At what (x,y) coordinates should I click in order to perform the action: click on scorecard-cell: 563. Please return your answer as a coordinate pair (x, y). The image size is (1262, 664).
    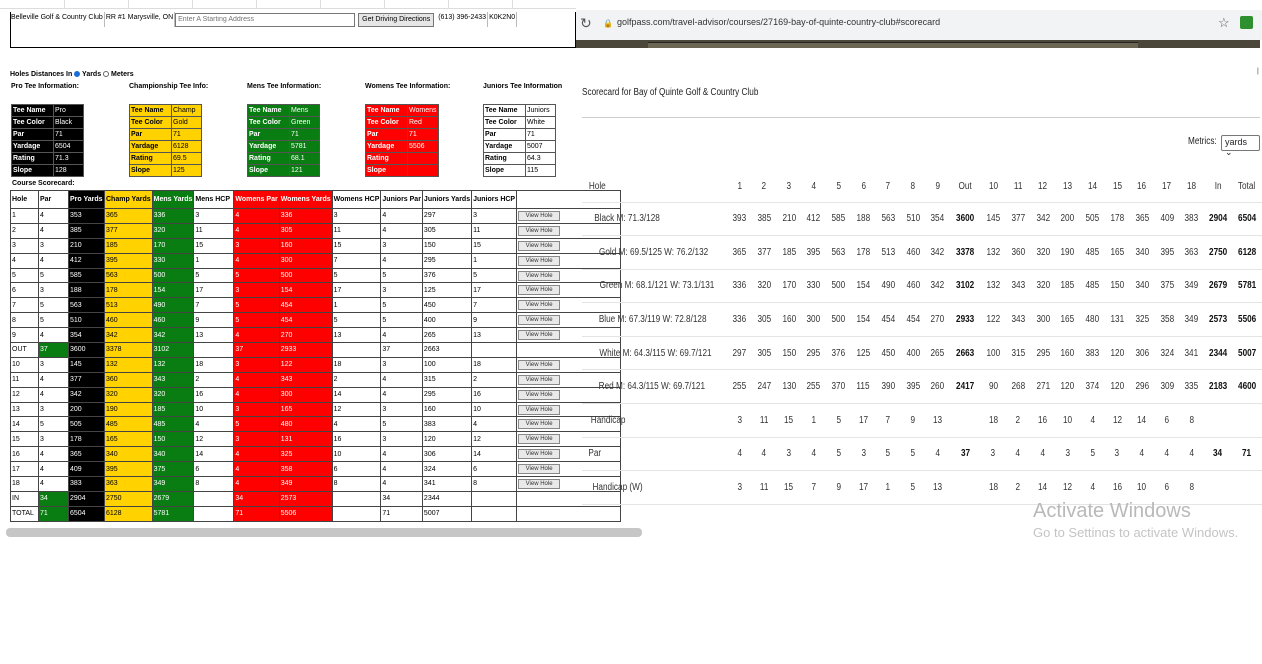
    Looking at the image, I should click on (128, 275).